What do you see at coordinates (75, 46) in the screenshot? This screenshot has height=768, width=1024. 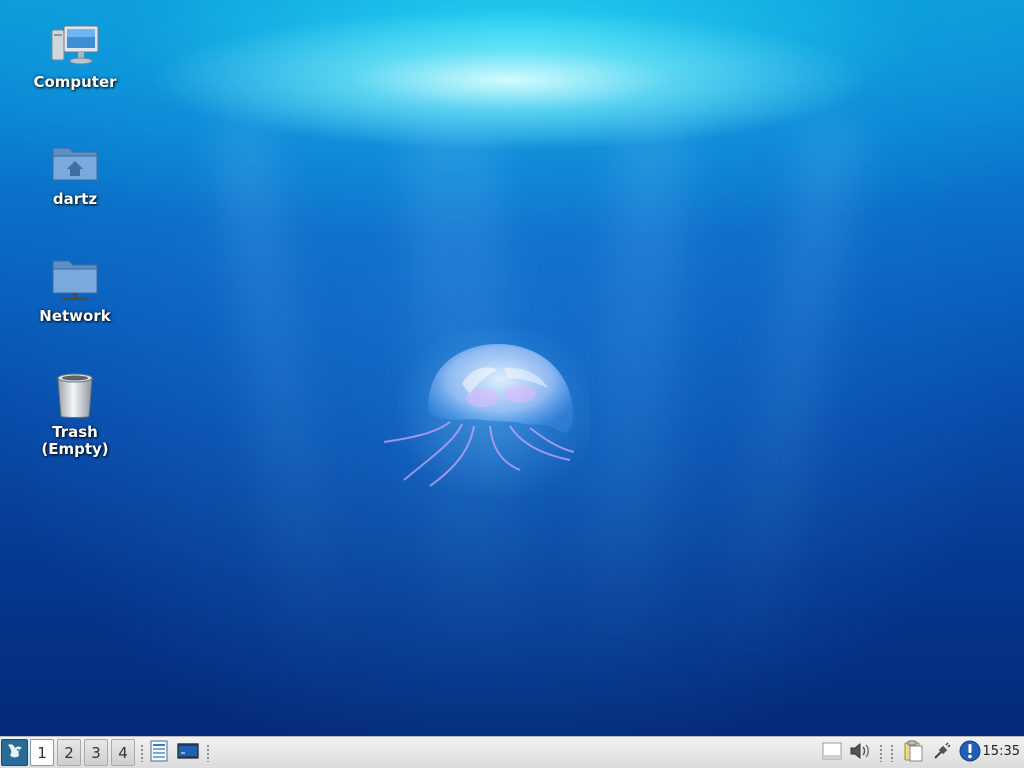 I see `computer-icon` at bounding box center [75, 46].